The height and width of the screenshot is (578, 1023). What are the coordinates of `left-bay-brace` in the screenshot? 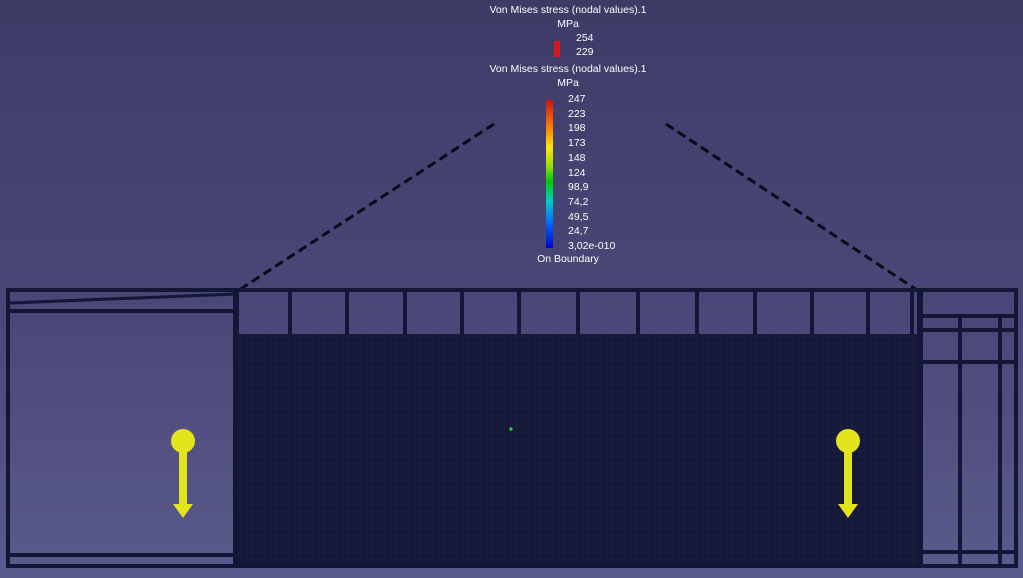 It's located at (123, 298).